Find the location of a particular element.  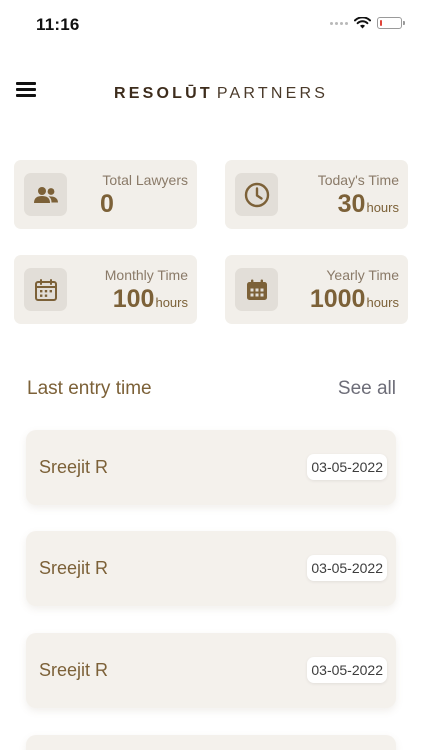

brand-logo: RESOLŪT PARTNERS is located at coordinates (221, 94).